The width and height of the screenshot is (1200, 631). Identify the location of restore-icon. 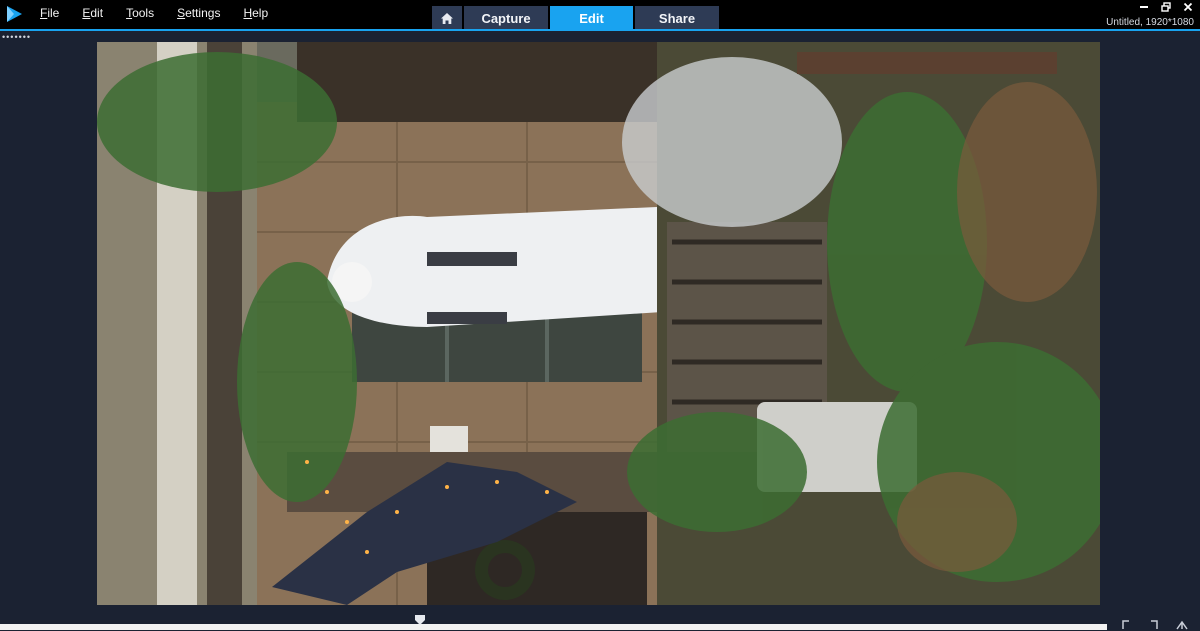
(1166, 7).